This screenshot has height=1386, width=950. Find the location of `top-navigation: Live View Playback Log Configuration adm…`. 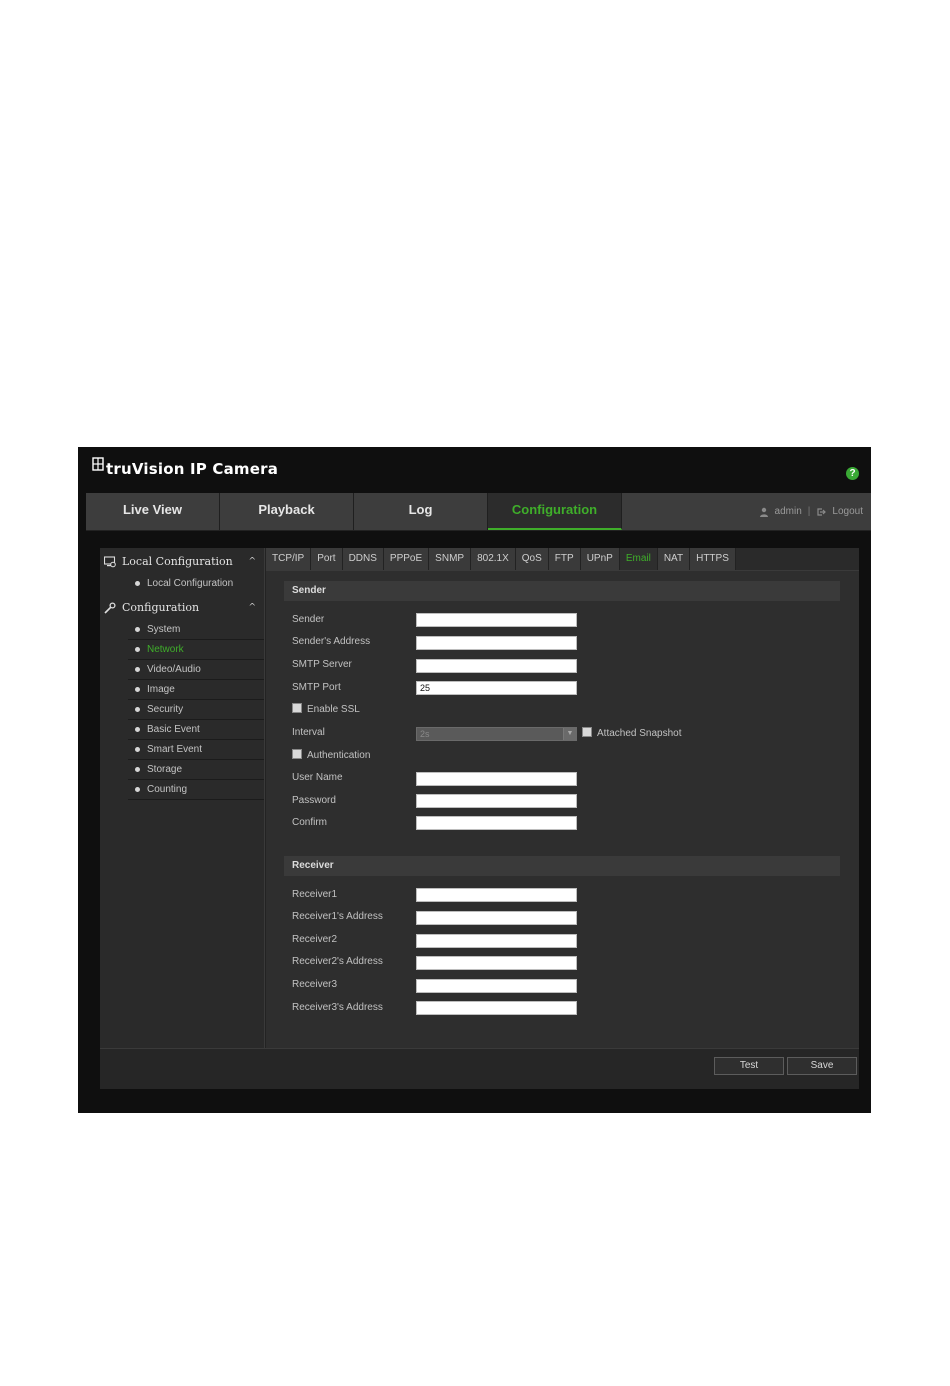

top-navigation: Live View Playback Log Configuration adm… is located at coordinates (478, 512).